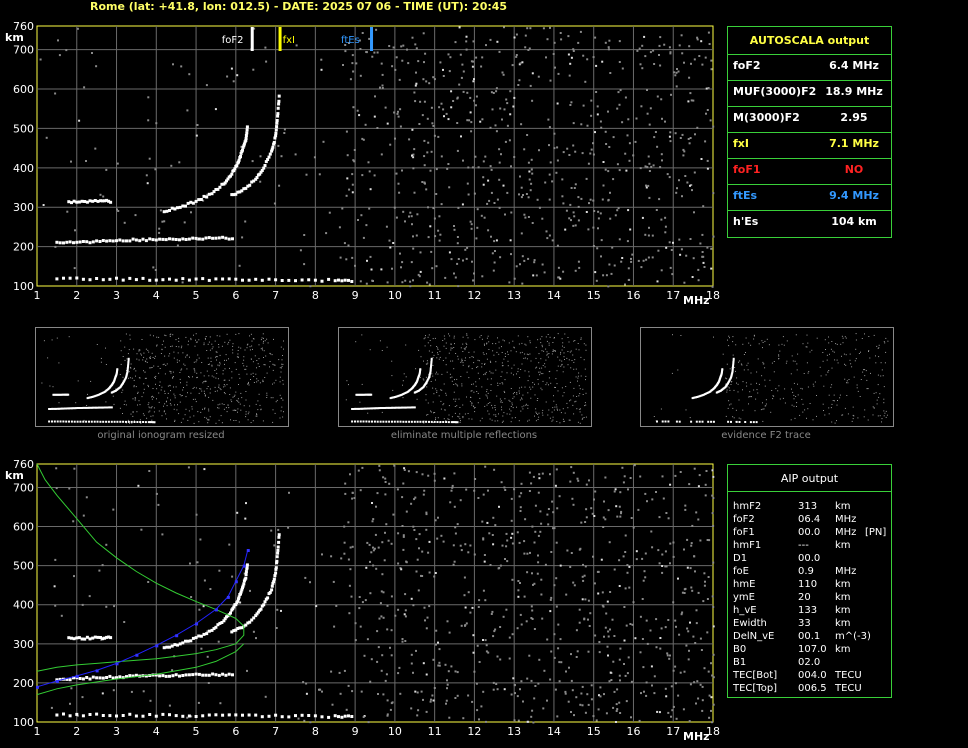 Image resolution: width=968 pixels, height=748 pixels. Describe the element at coordinates (846, 519) in the screenshot. I see `aip-row-unit: MHz` at that location.